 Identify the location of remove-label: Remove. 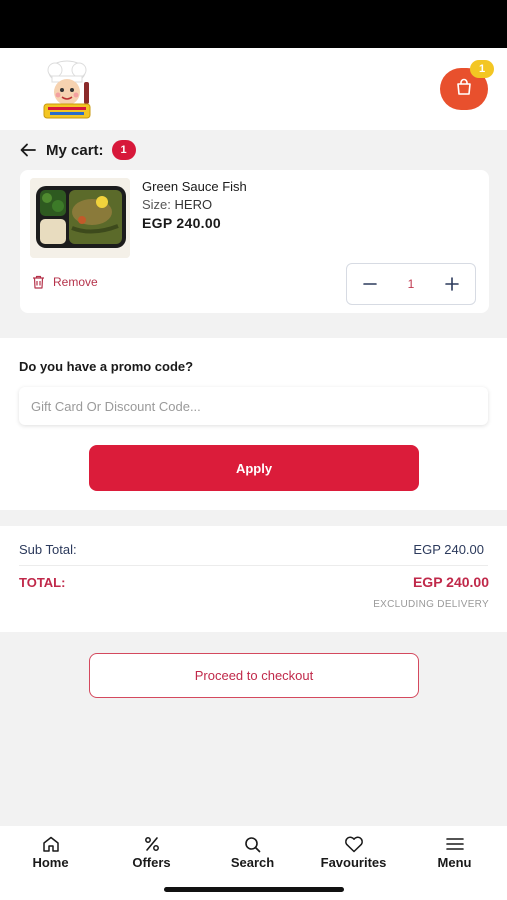
(75, 282).